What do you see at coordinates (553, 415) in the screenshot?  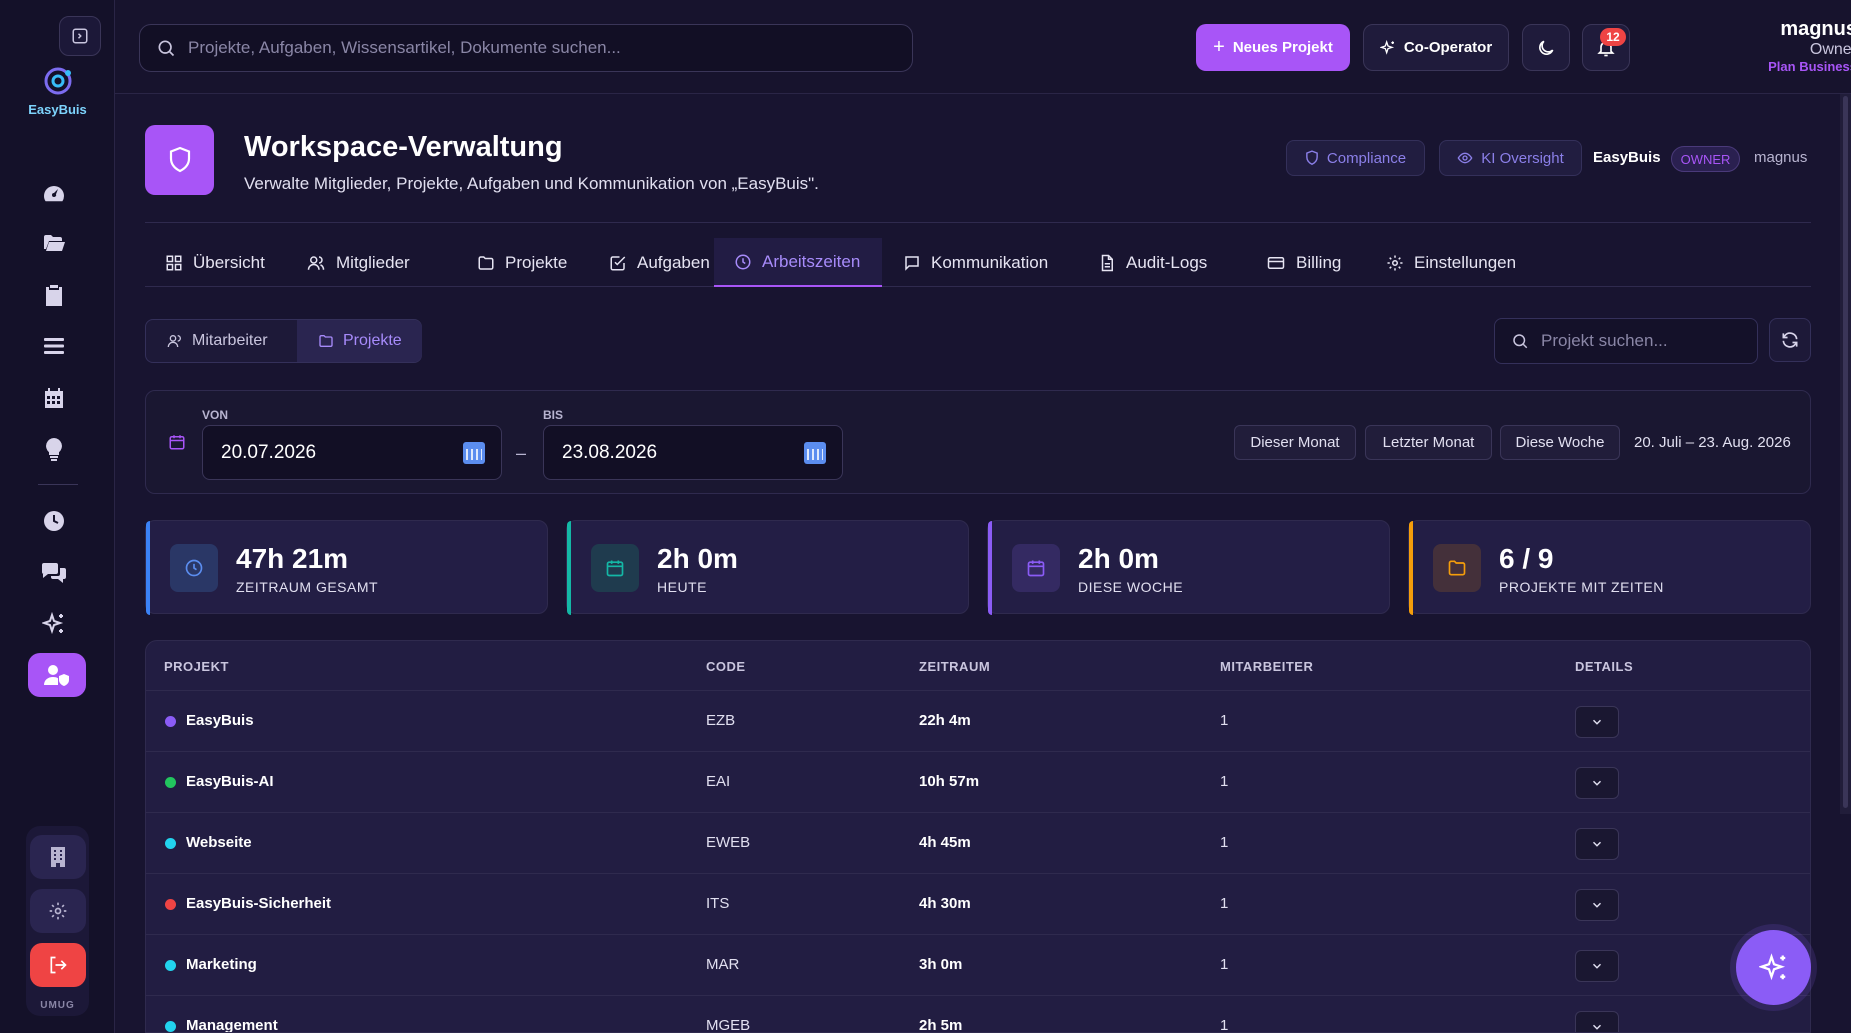 I see `to-label: BIS` at bounding box center [553, 415].